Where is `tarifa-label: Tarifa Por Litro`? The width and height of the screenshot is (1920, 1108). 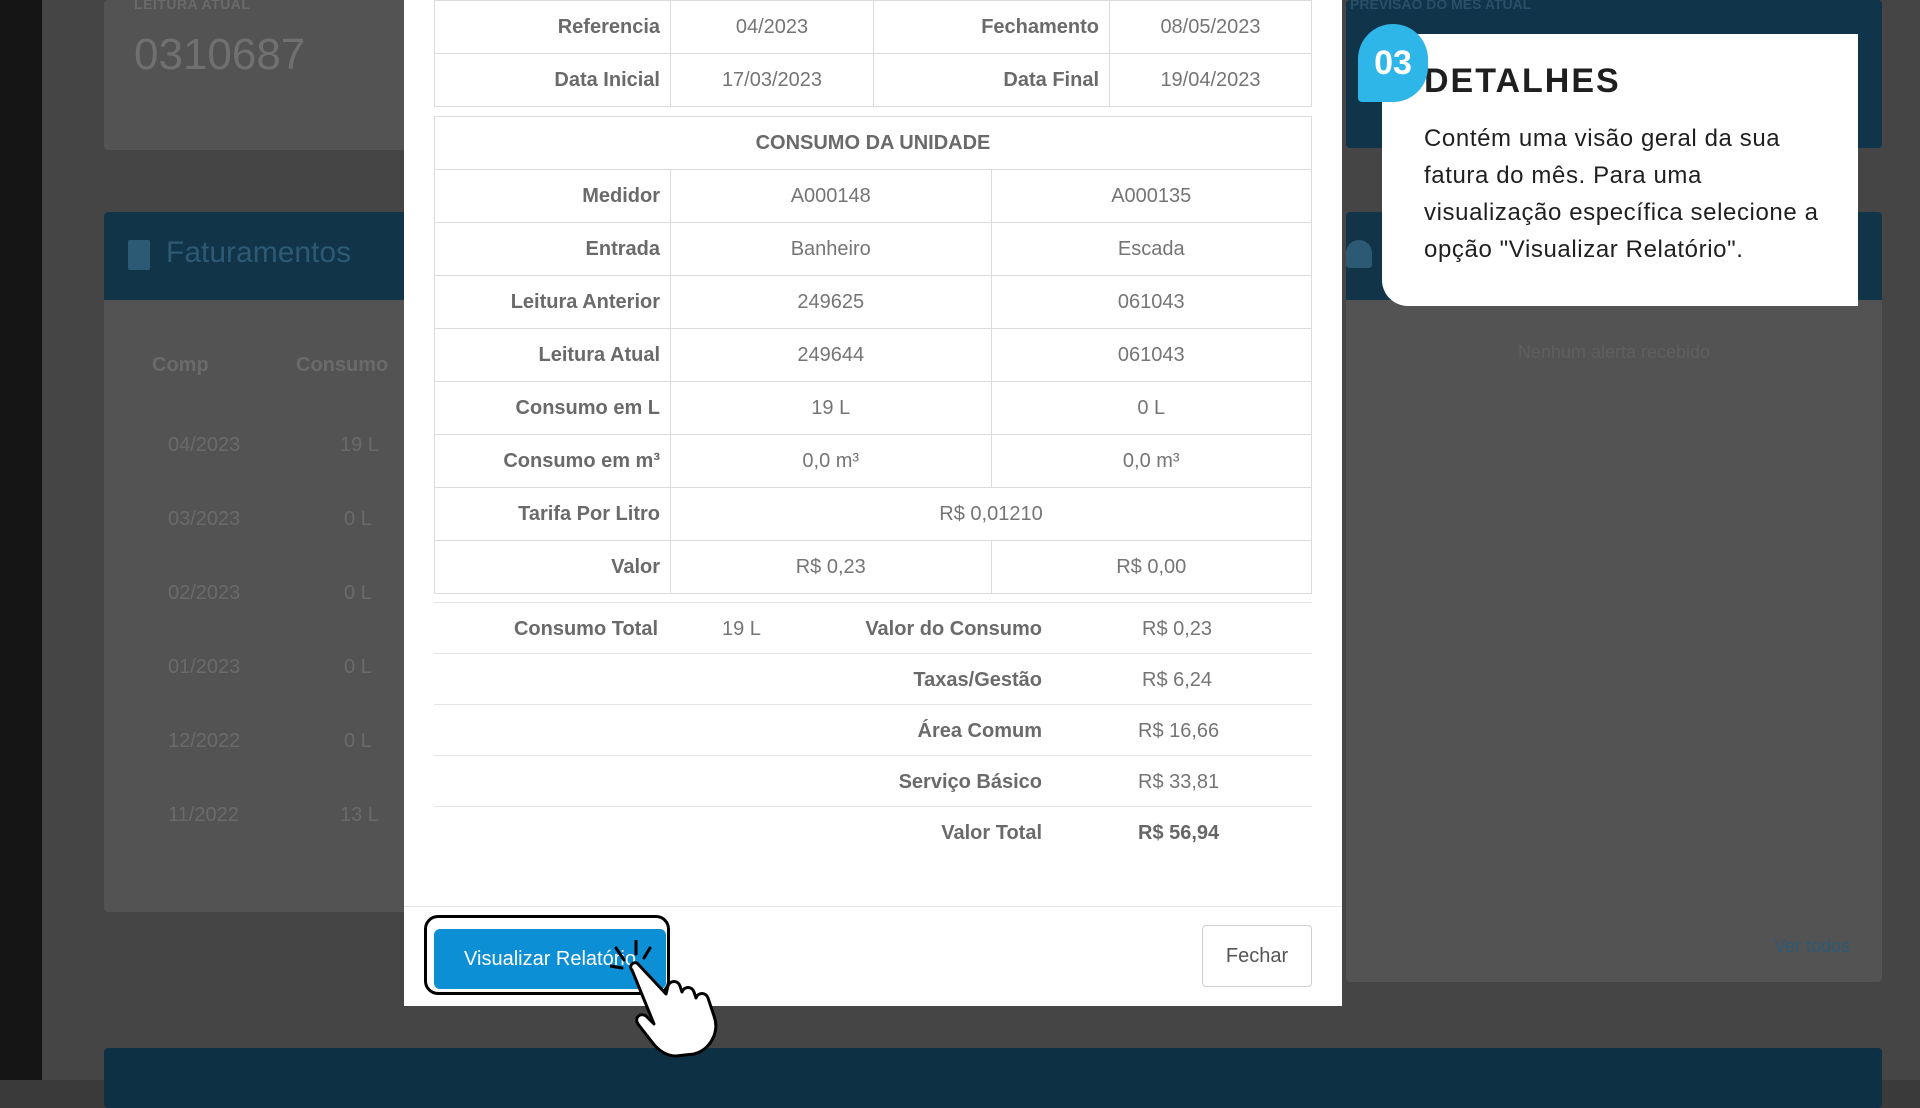 tarifa-label: Tarifa Por Litro is located at coordinates (552, 514).